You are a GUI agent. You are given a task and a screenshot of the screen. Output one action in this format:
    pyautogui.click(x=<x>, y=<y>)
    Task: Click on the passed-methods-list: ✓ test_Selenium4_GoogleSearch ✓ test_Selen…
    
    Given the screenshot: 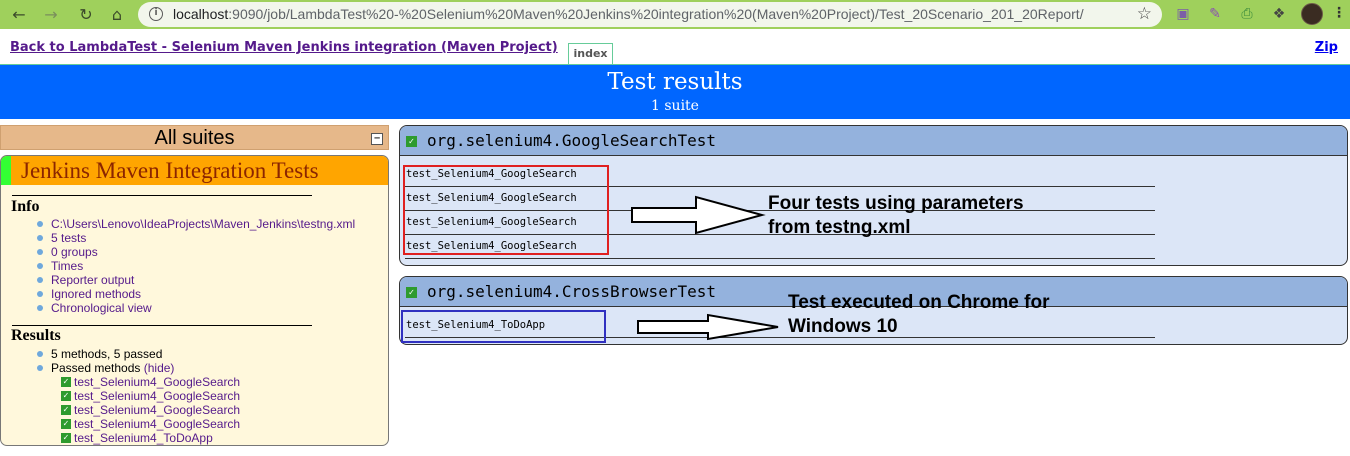 What is the action you would take?
    pyautogui.click(x=120, y=410)
    